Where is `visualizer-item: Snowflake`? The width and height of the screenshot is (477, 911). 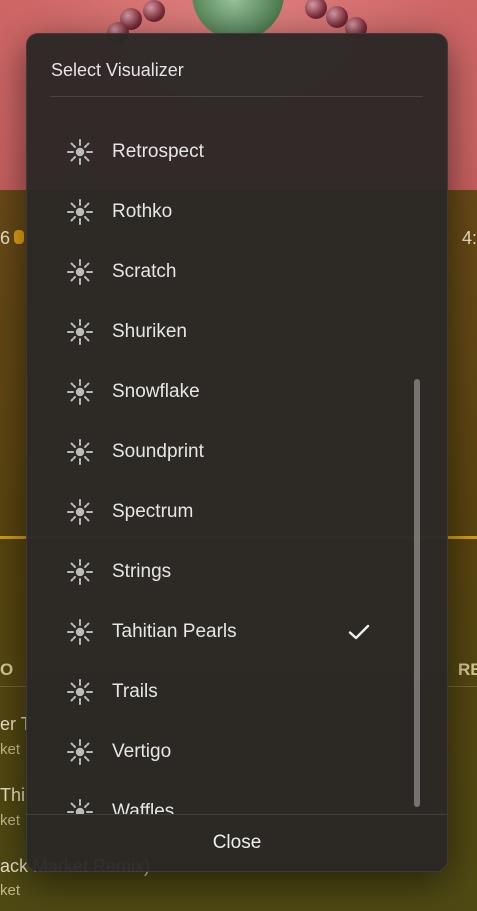
visualizer-item: Snowflake is located at coordinates (229, 392).